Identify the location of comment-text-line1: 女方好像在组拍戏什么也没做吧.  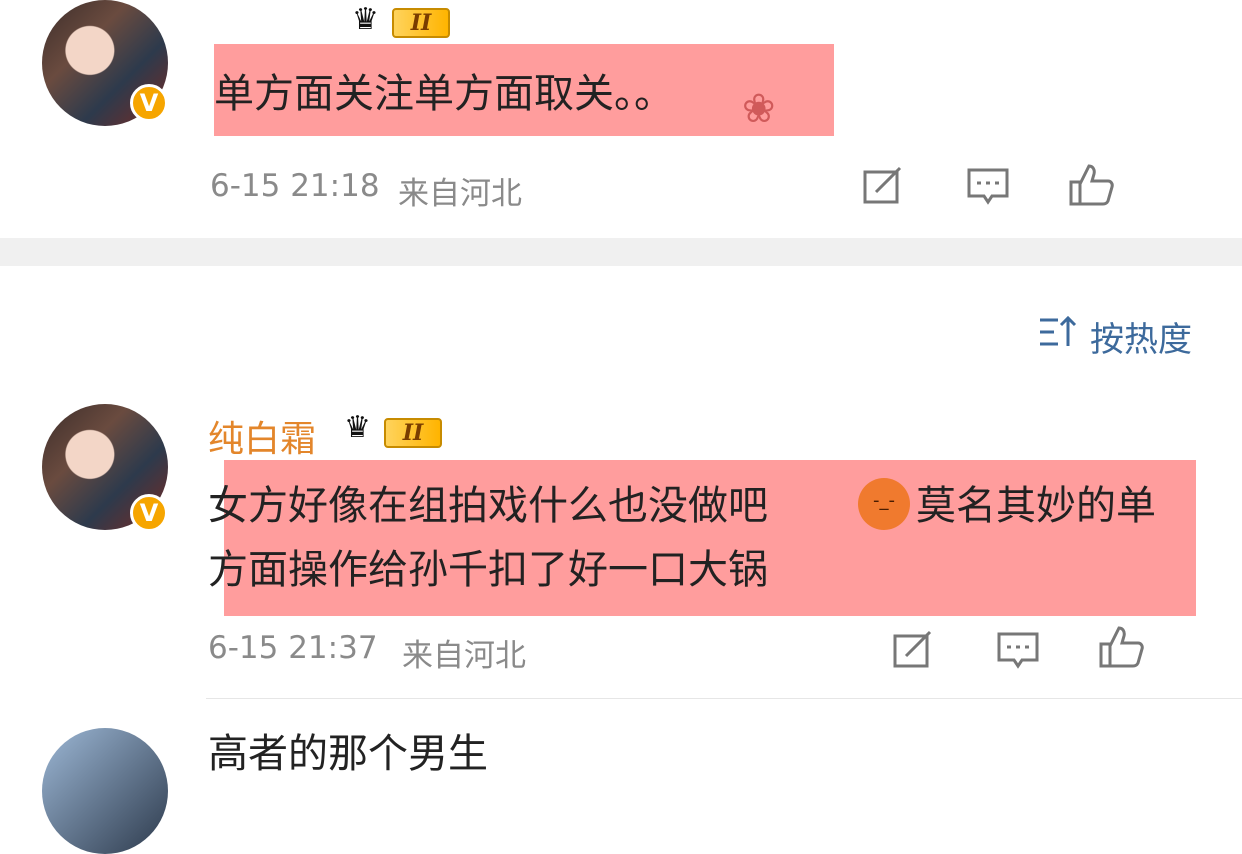
(488, 506).